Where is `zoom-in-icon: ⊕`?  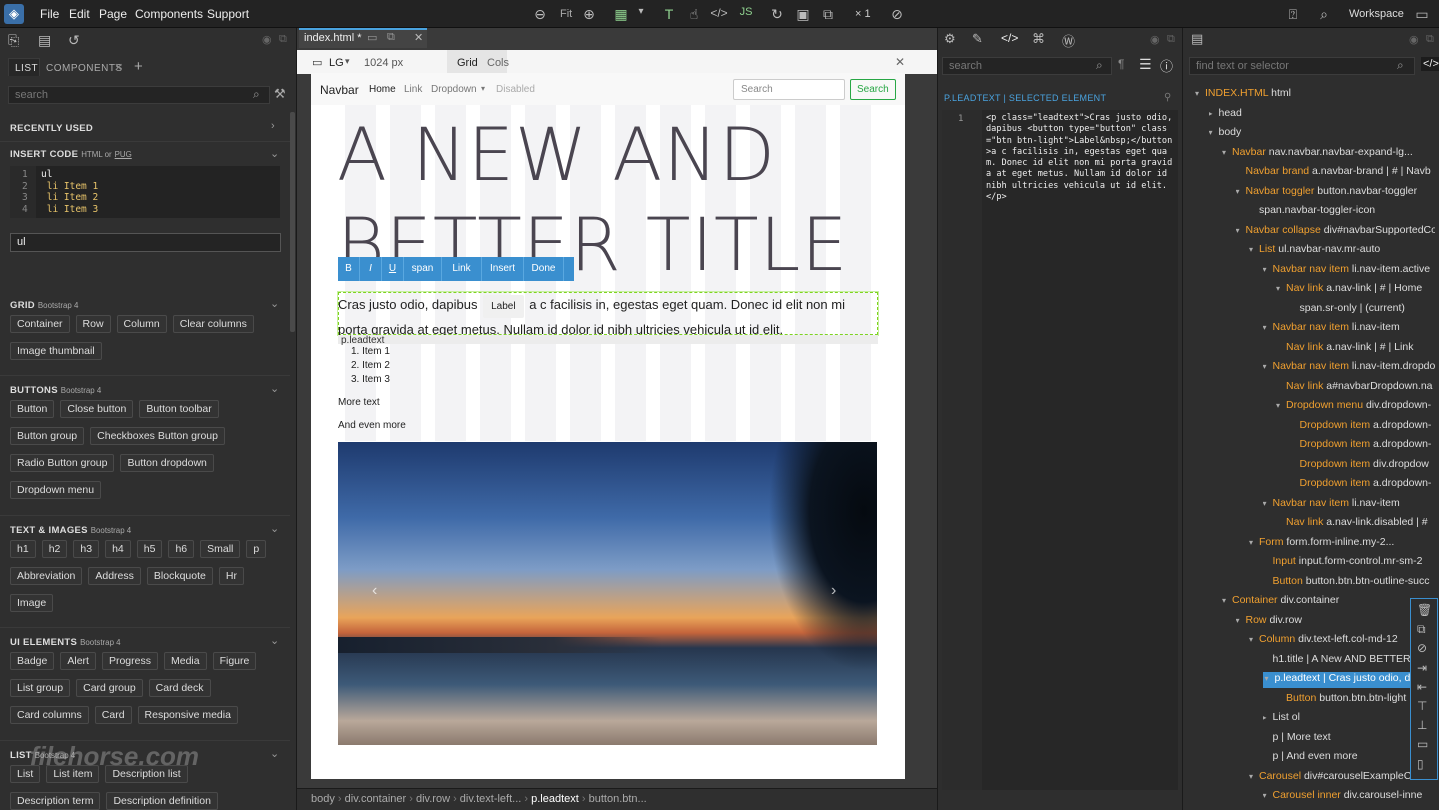
zoom-in-icon: ⊕ is located at coordinates (589, 14).